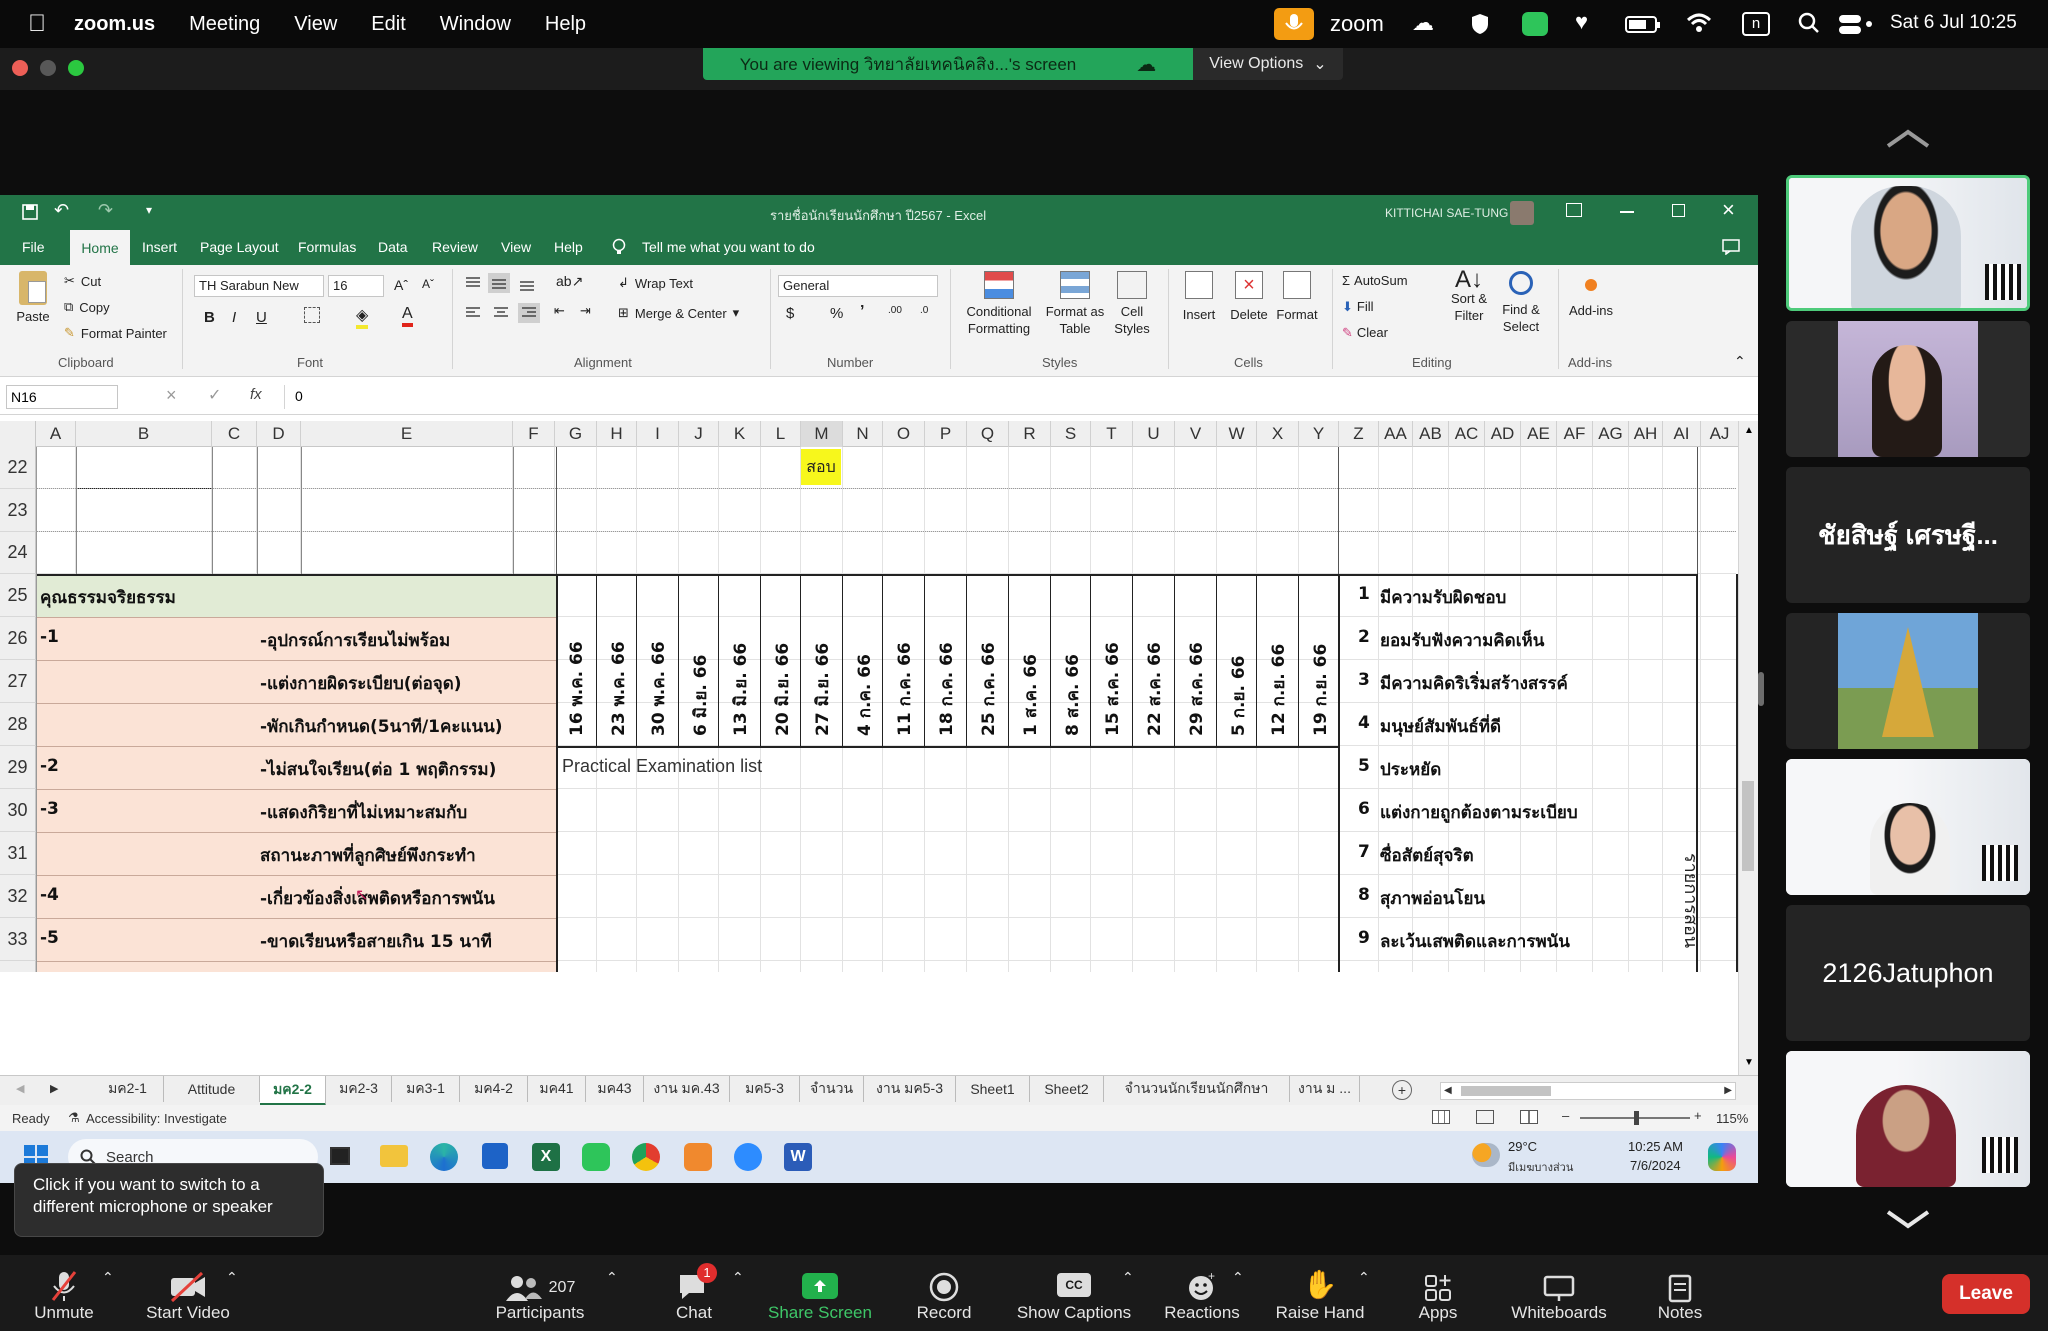 This screenshot has height=1331, width=2048. I want to click on scroll-tabs-left-icon: ◀, so click(20, 1088).